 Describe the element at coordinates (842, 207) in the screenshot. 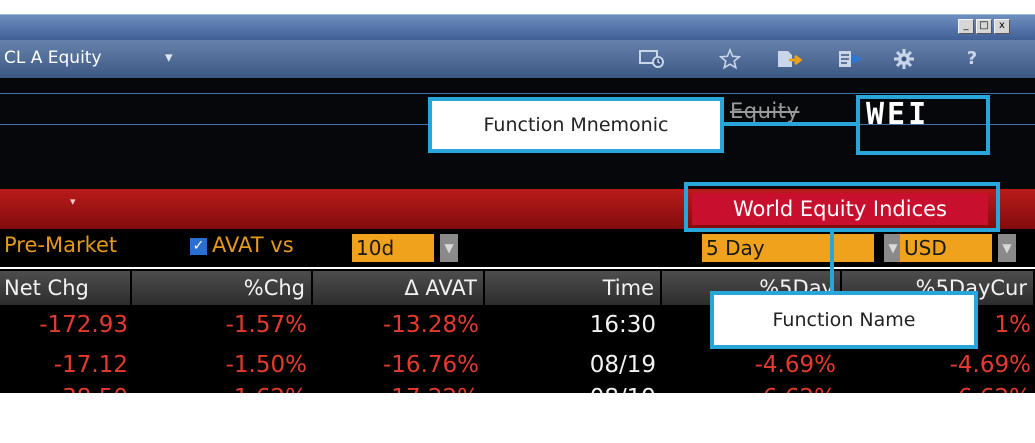

I see `function-name-highlight` at that location.